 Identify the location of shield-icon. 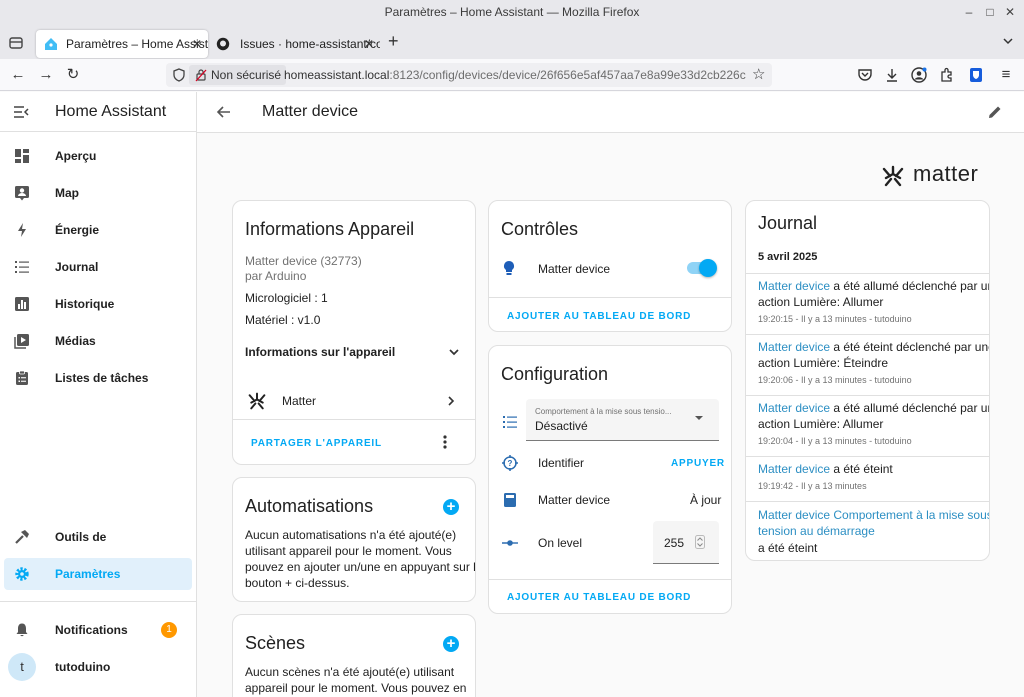
(179, 75).